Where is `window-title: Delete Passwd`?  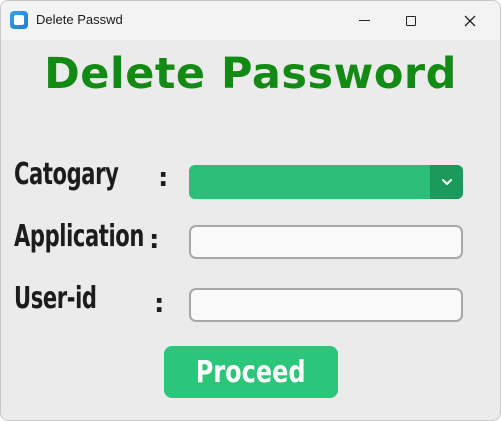
window-title: Delete Passwd is located at coordinates (79, 19).